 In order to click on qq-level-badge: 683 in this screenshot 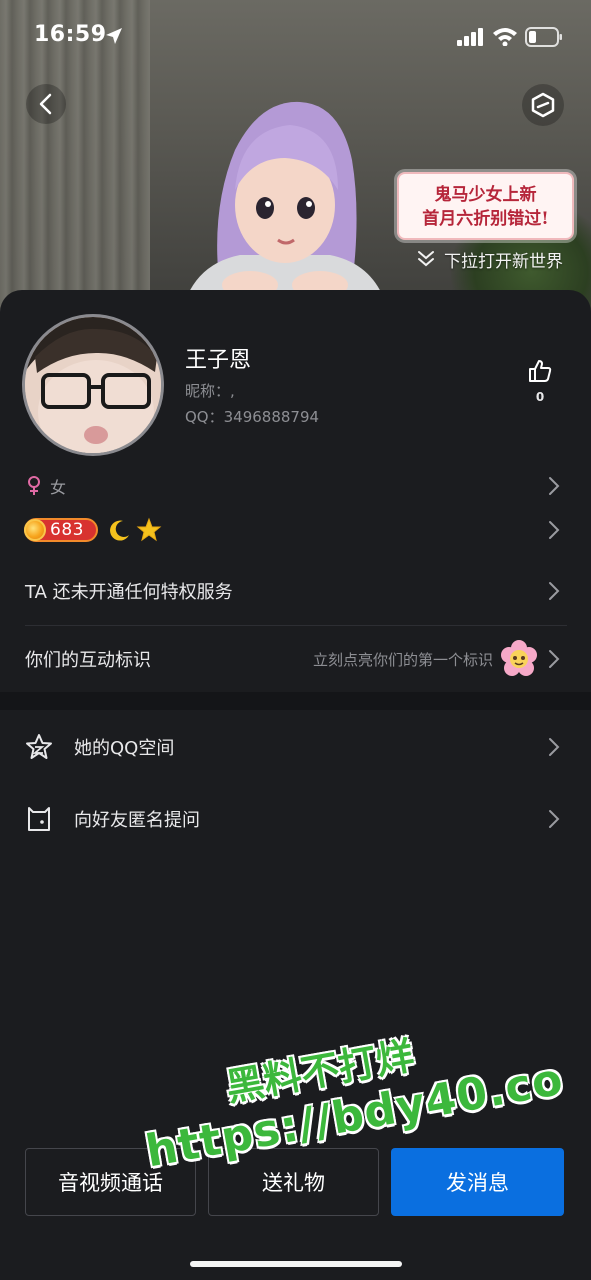, I will do `click(61, 530)`.